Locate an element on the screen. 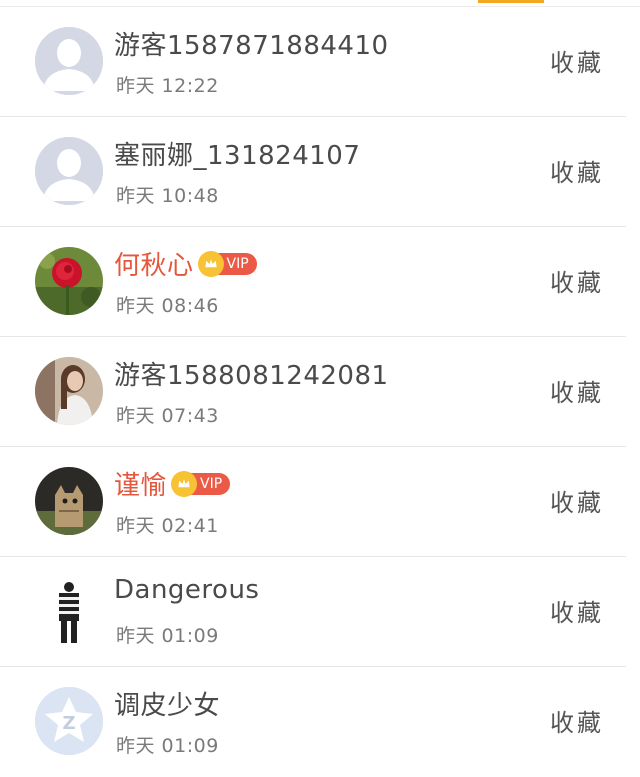 The width and height of the screenshot is (640, 777). qq-logo-icon: Z is located at coordinates (69, 721).